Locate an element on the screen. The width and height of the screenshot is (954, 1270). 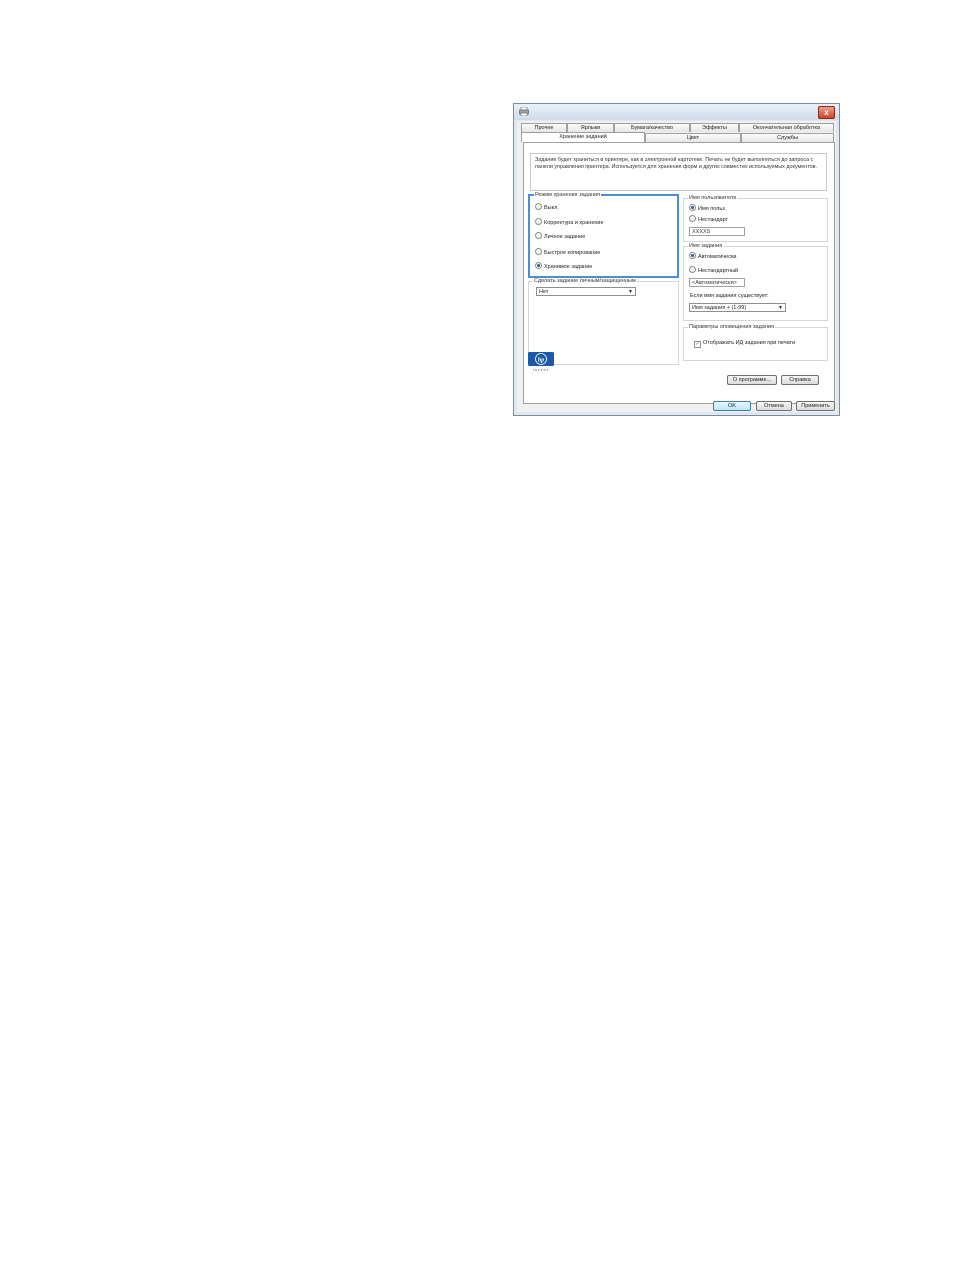
apply-button: Применить is located at coordinates (815, 406).